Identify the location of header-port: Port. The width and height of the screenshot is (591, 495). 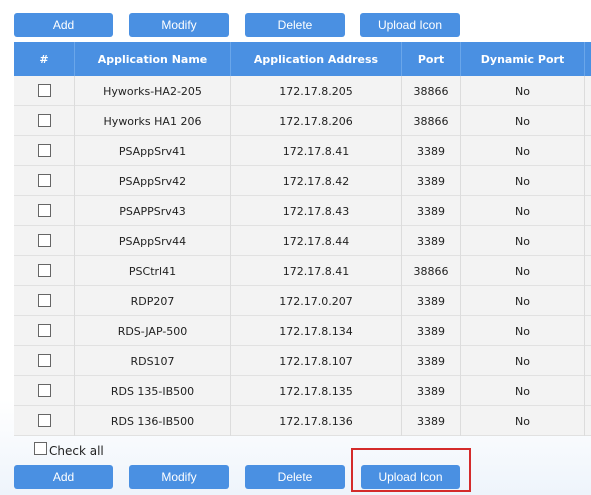
(431, 59).